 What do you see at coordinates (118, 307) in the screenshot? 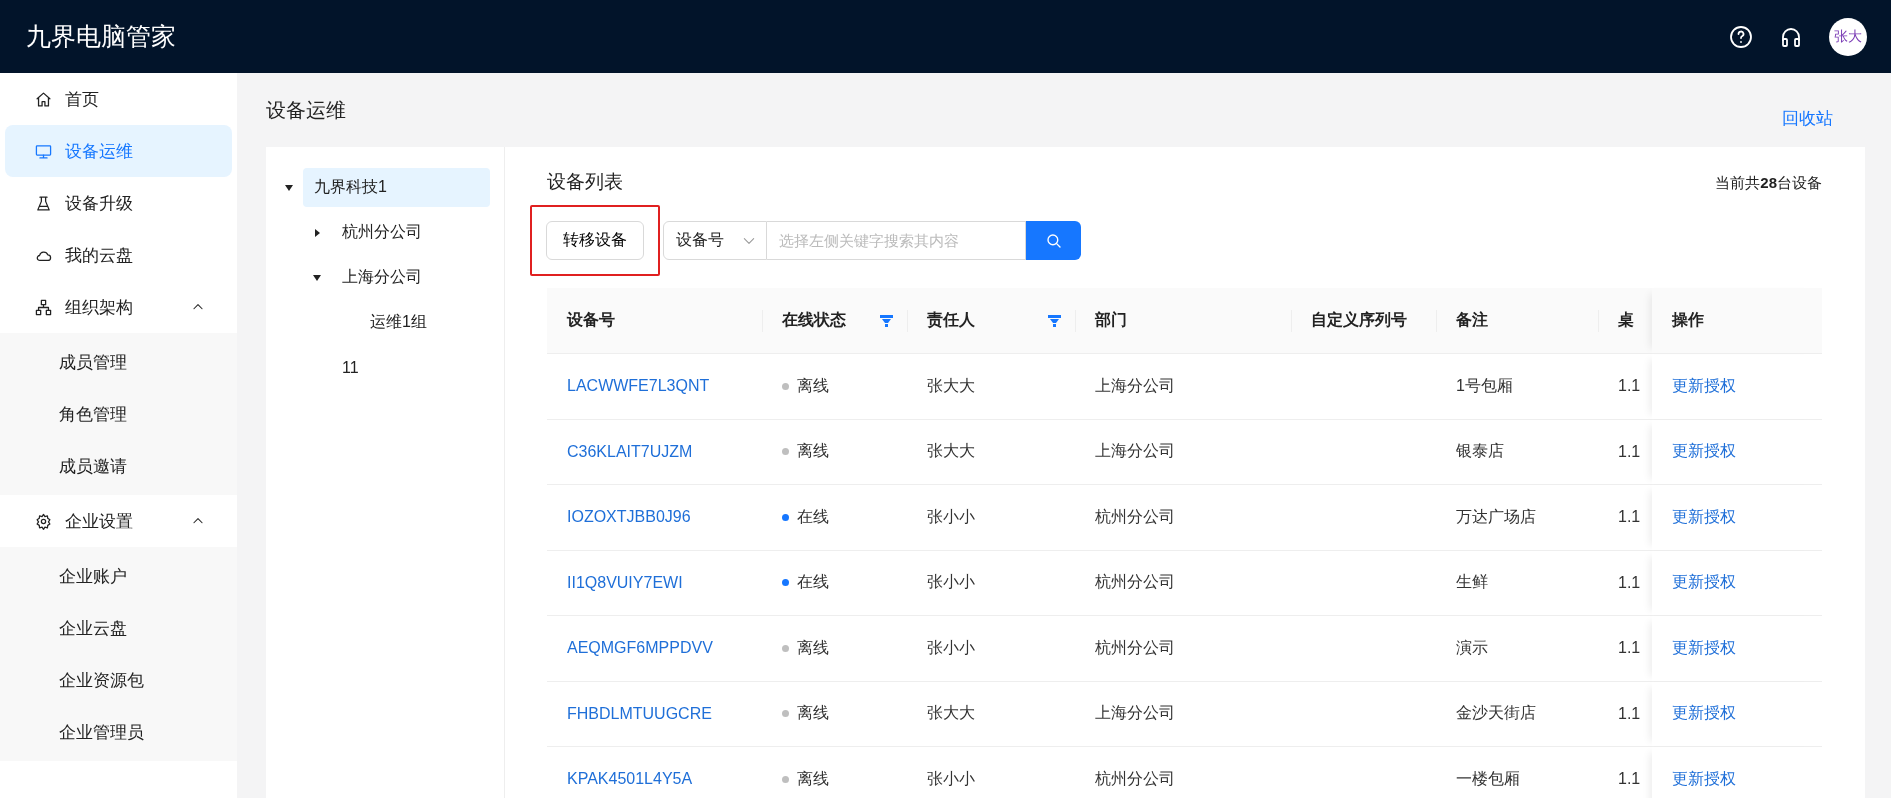
I see `nav-item: 组织架构` at bounding box center [118, 307].